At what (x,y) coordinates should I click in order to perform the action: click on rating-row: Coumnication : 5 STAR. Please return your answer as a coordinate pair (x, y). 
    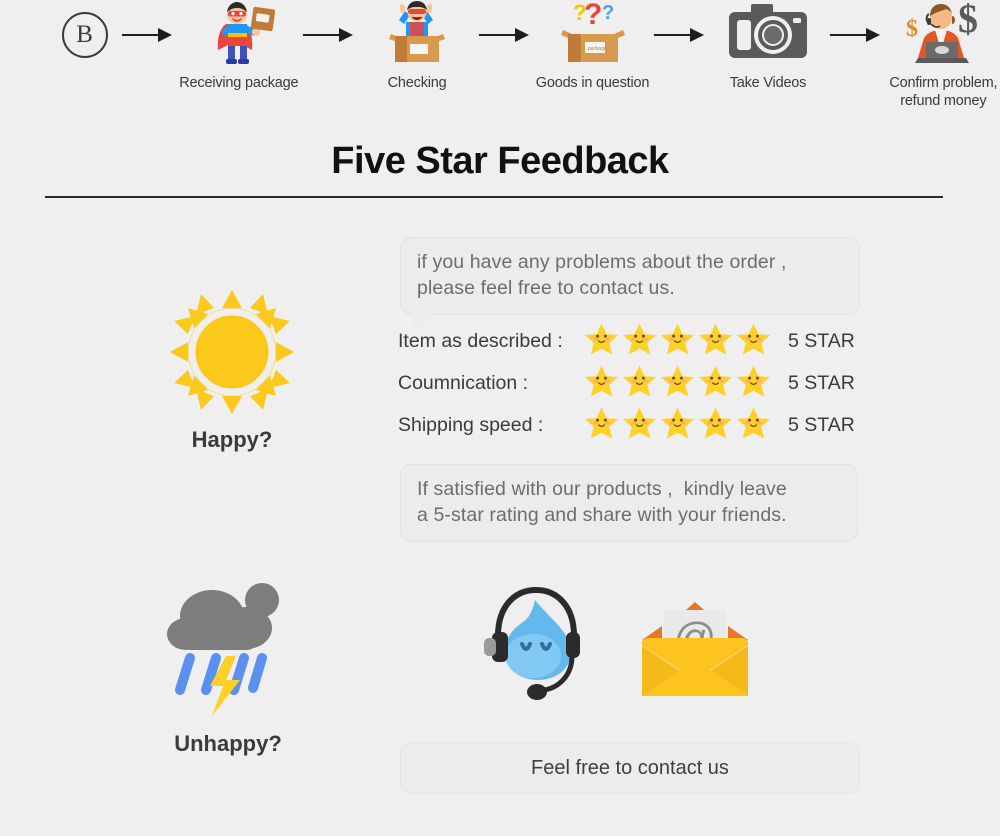
    Looking at the image, I should click on (626, 383).